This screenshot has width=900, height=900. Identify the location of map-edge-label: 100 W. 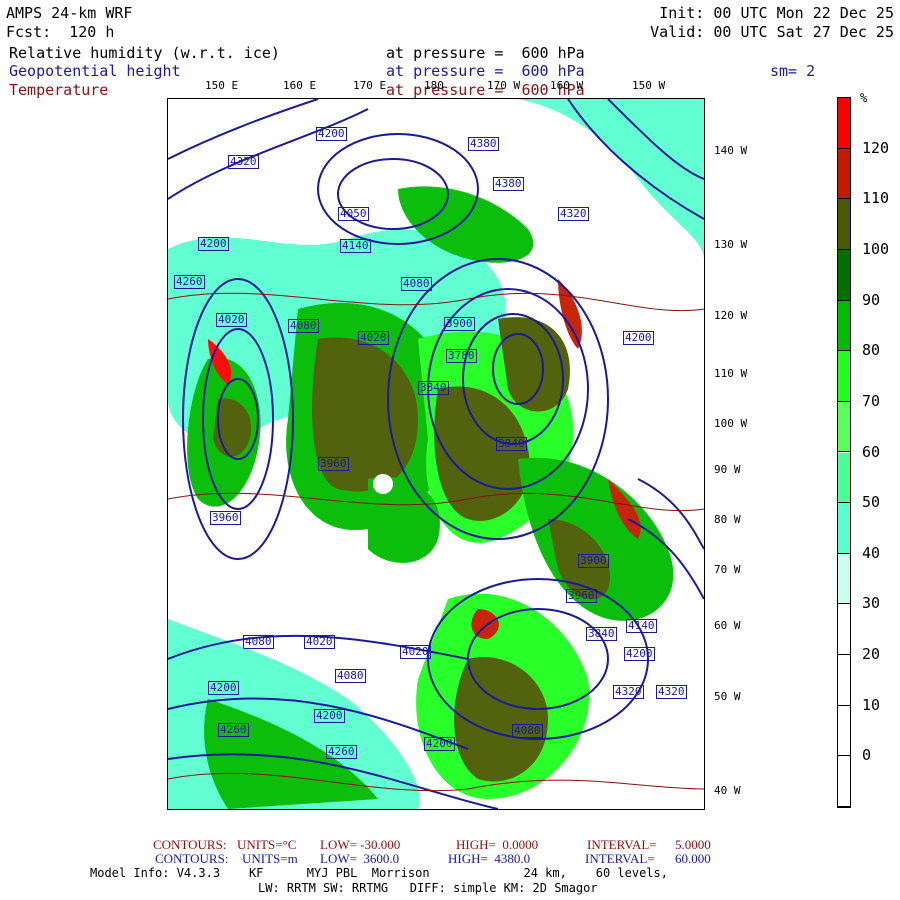
(731, 423).